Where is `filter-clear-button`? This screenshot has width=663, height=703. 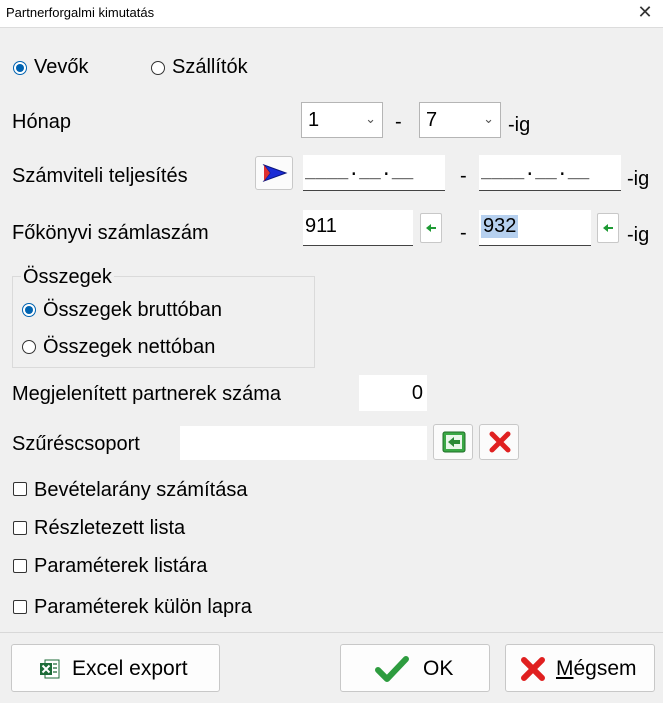
filter-clear-button is located at coordinates (499, 442).